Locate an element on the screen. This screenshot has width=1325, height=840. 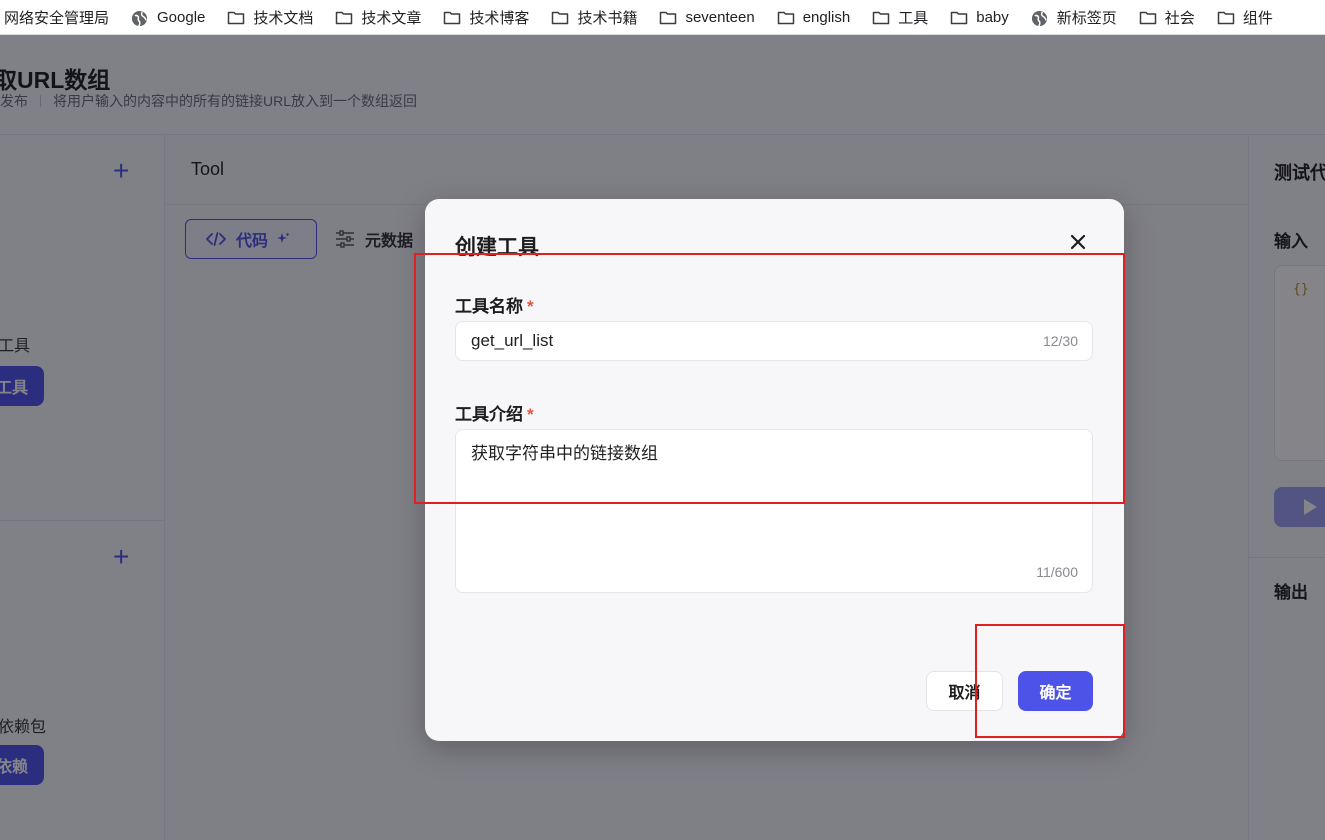
bookmark-label: 组件 is located at coordinates (1257, 18).